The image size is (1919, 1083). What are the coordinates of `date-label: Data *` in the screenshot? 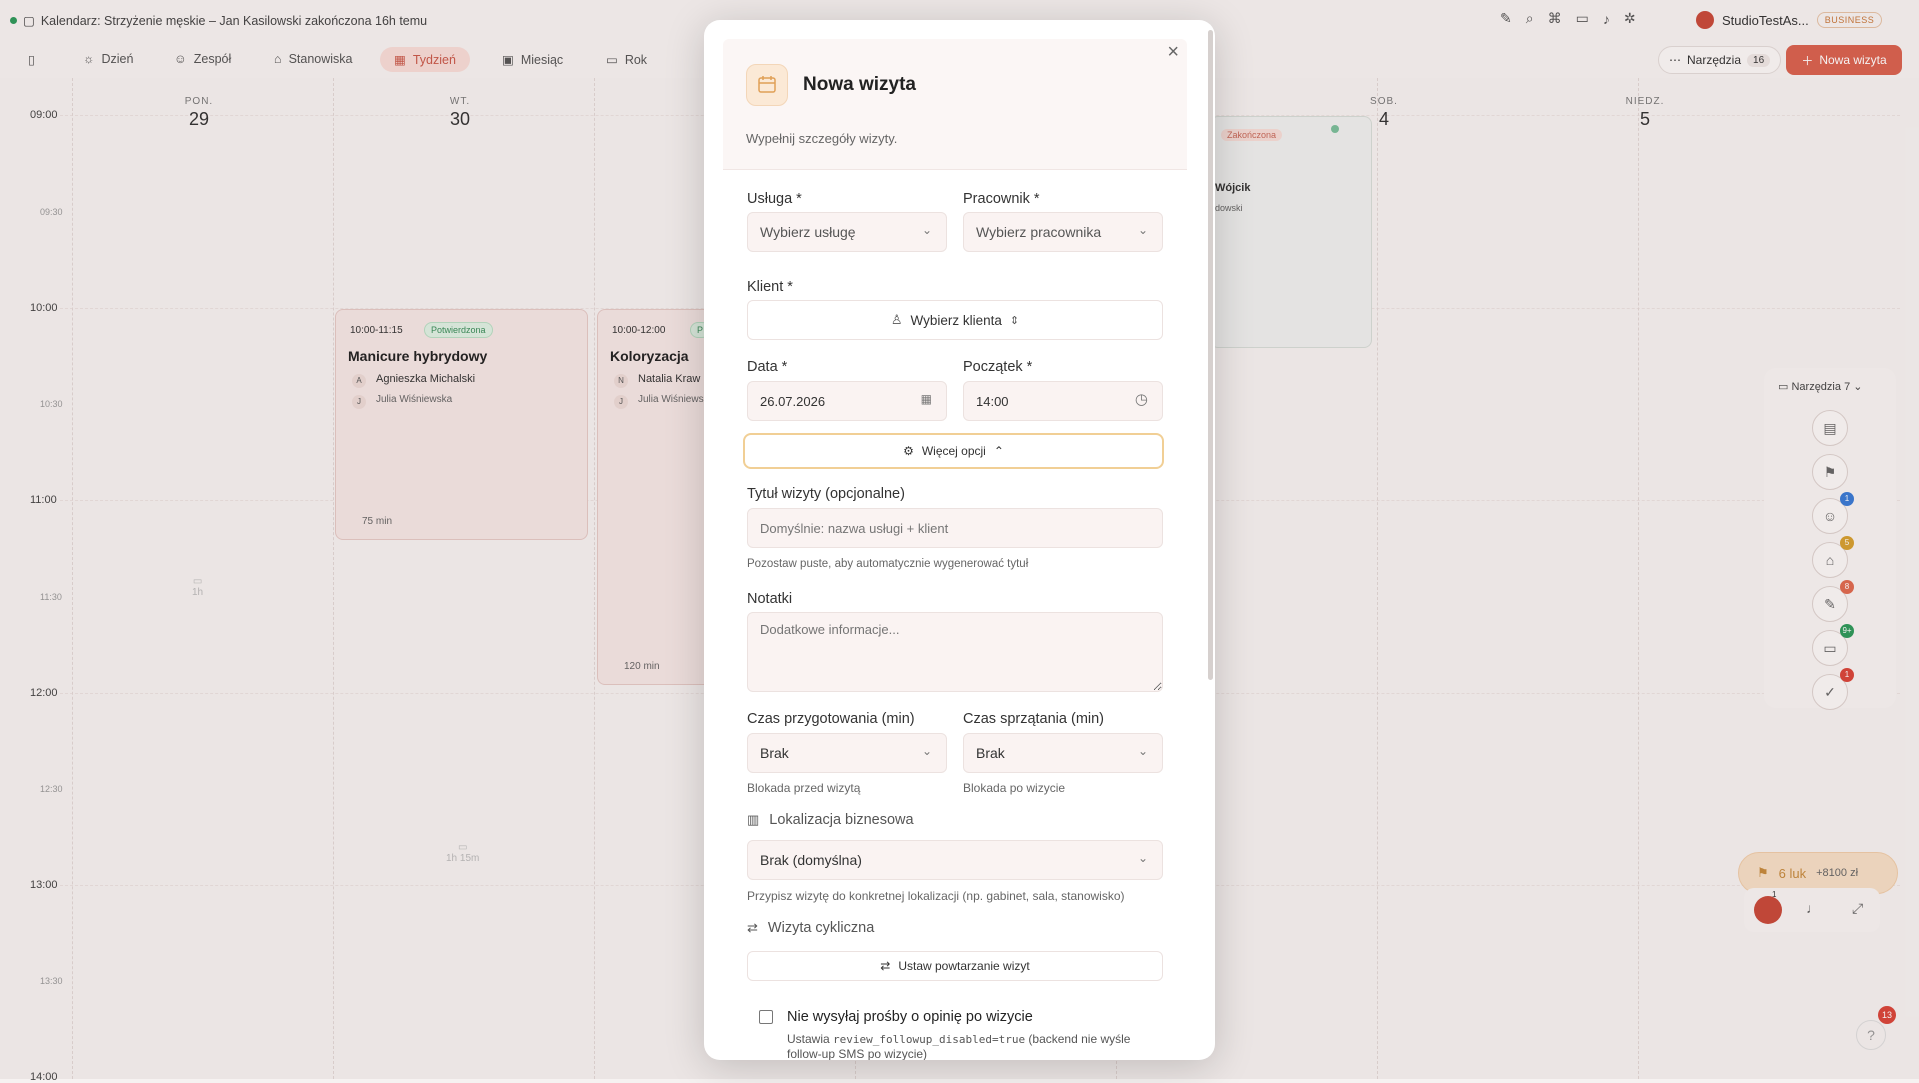 It's located at (767, 367).